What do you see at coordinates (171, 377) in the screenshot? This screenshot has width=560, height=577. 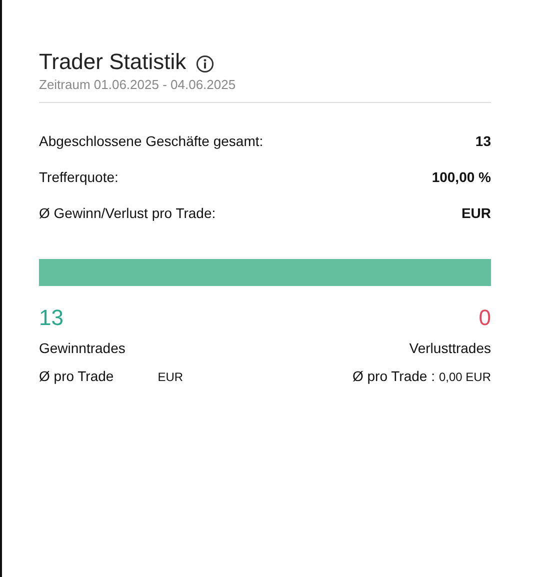 I see `avg-value: EUR` at bounding box center [171, 377].